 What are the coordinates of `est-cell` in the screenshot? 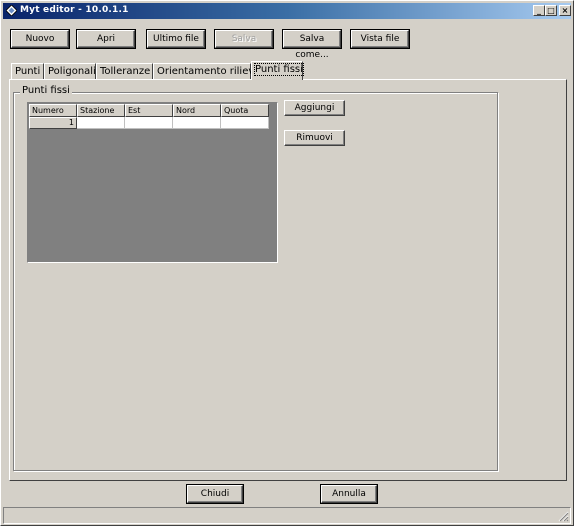 It's located at (149, 123).